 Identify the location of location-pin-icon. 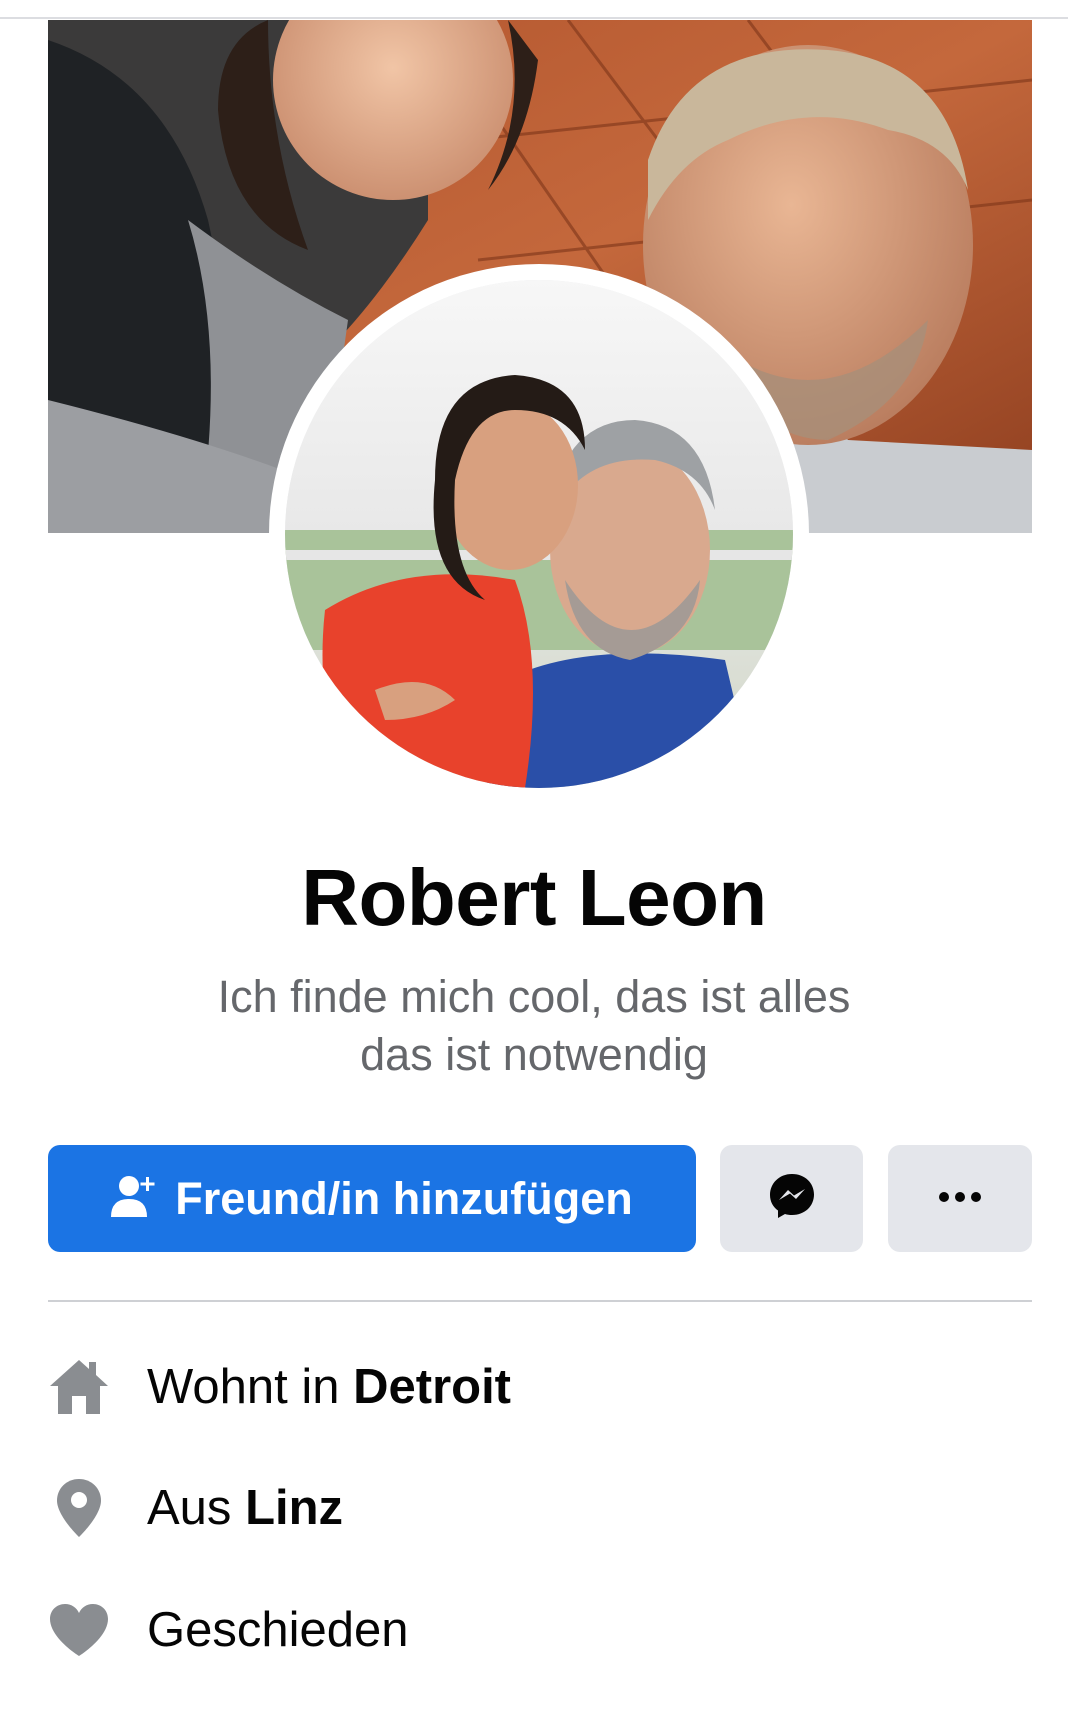
(79, 1508).